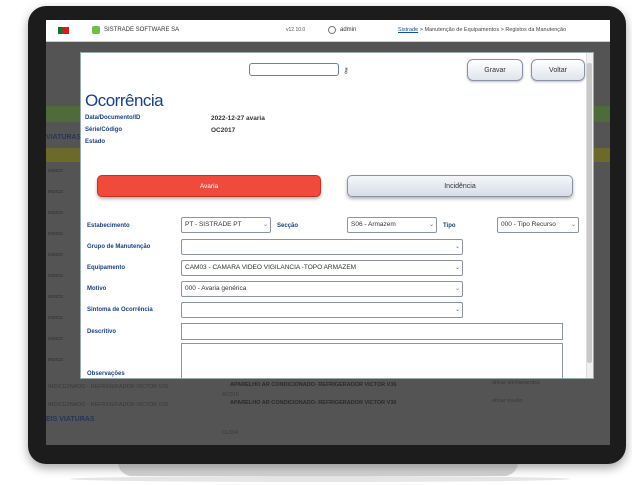 This screenshot has width=632, height=485. Describe the element at coordinates (124, 100) in the screenshot. I see `page-title: Ocorrência` at that location.